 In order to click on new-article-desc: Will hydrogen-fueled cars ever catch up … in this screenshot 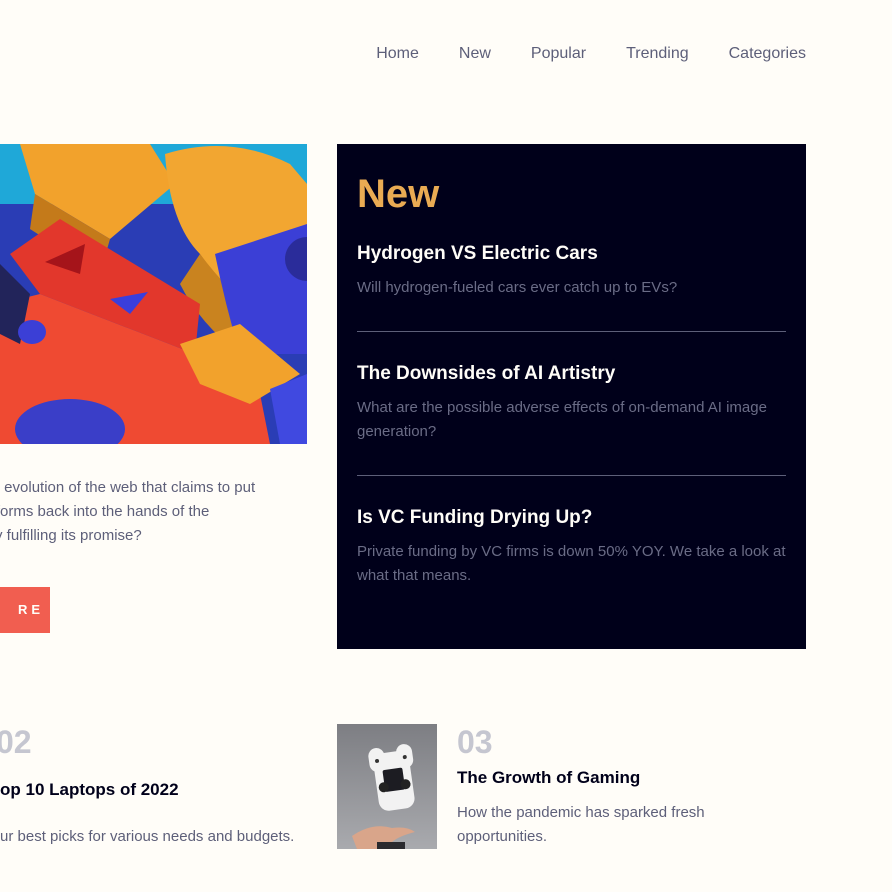, I will do `click(517, 287)`.